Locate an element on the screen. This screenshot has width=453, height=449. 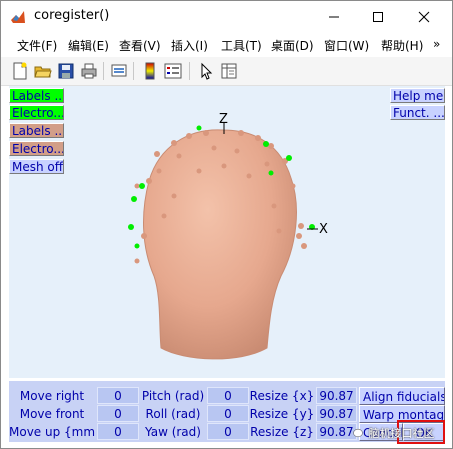
roll-label: Roll (rad) is located at coordinates (173, 414).